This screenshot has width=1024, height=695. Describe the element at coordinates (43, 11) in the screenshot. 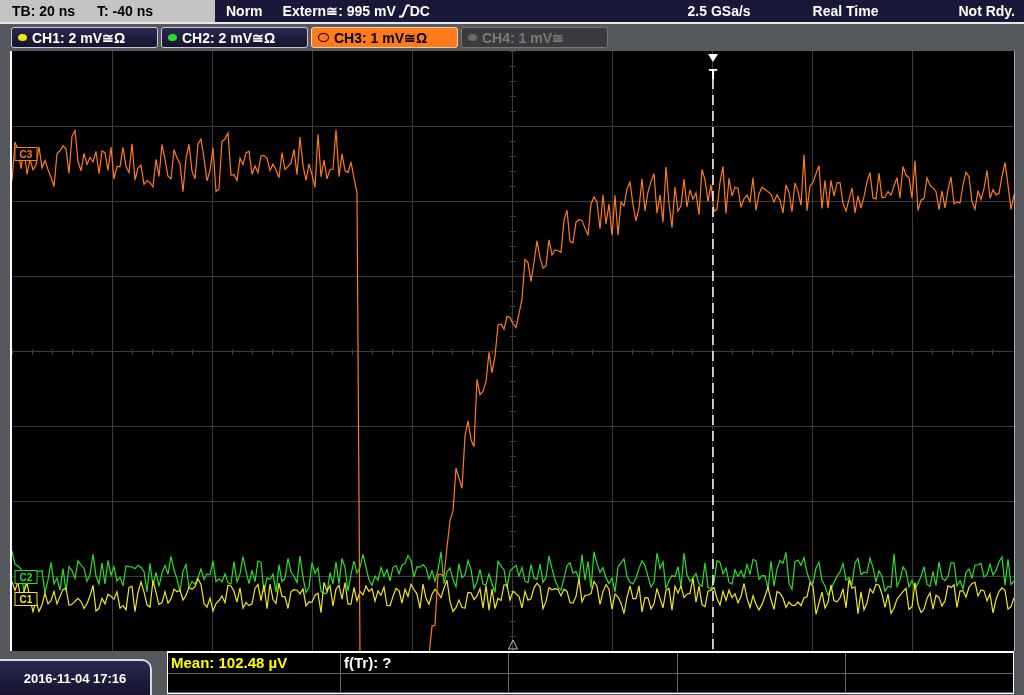

I see `timebase-label: TB: 20 ns` at that location.